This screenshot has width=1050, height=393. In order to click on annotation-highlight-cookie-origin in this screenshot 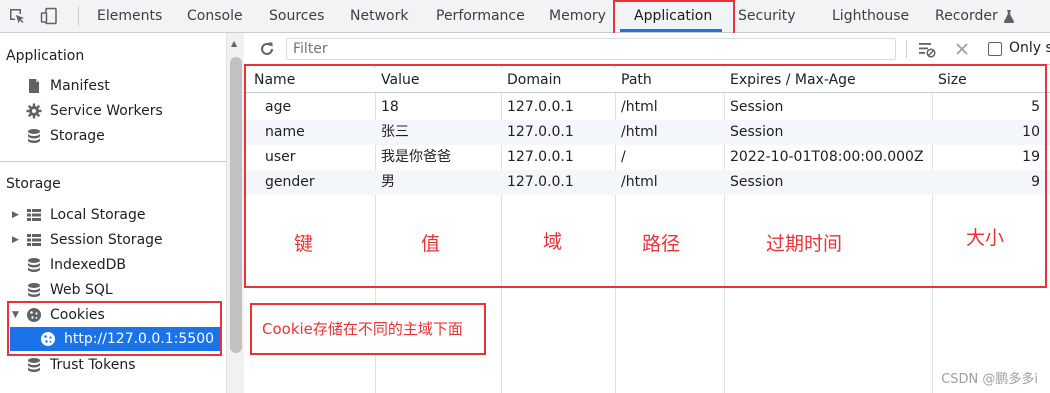, I will do `click(114, 328)`.